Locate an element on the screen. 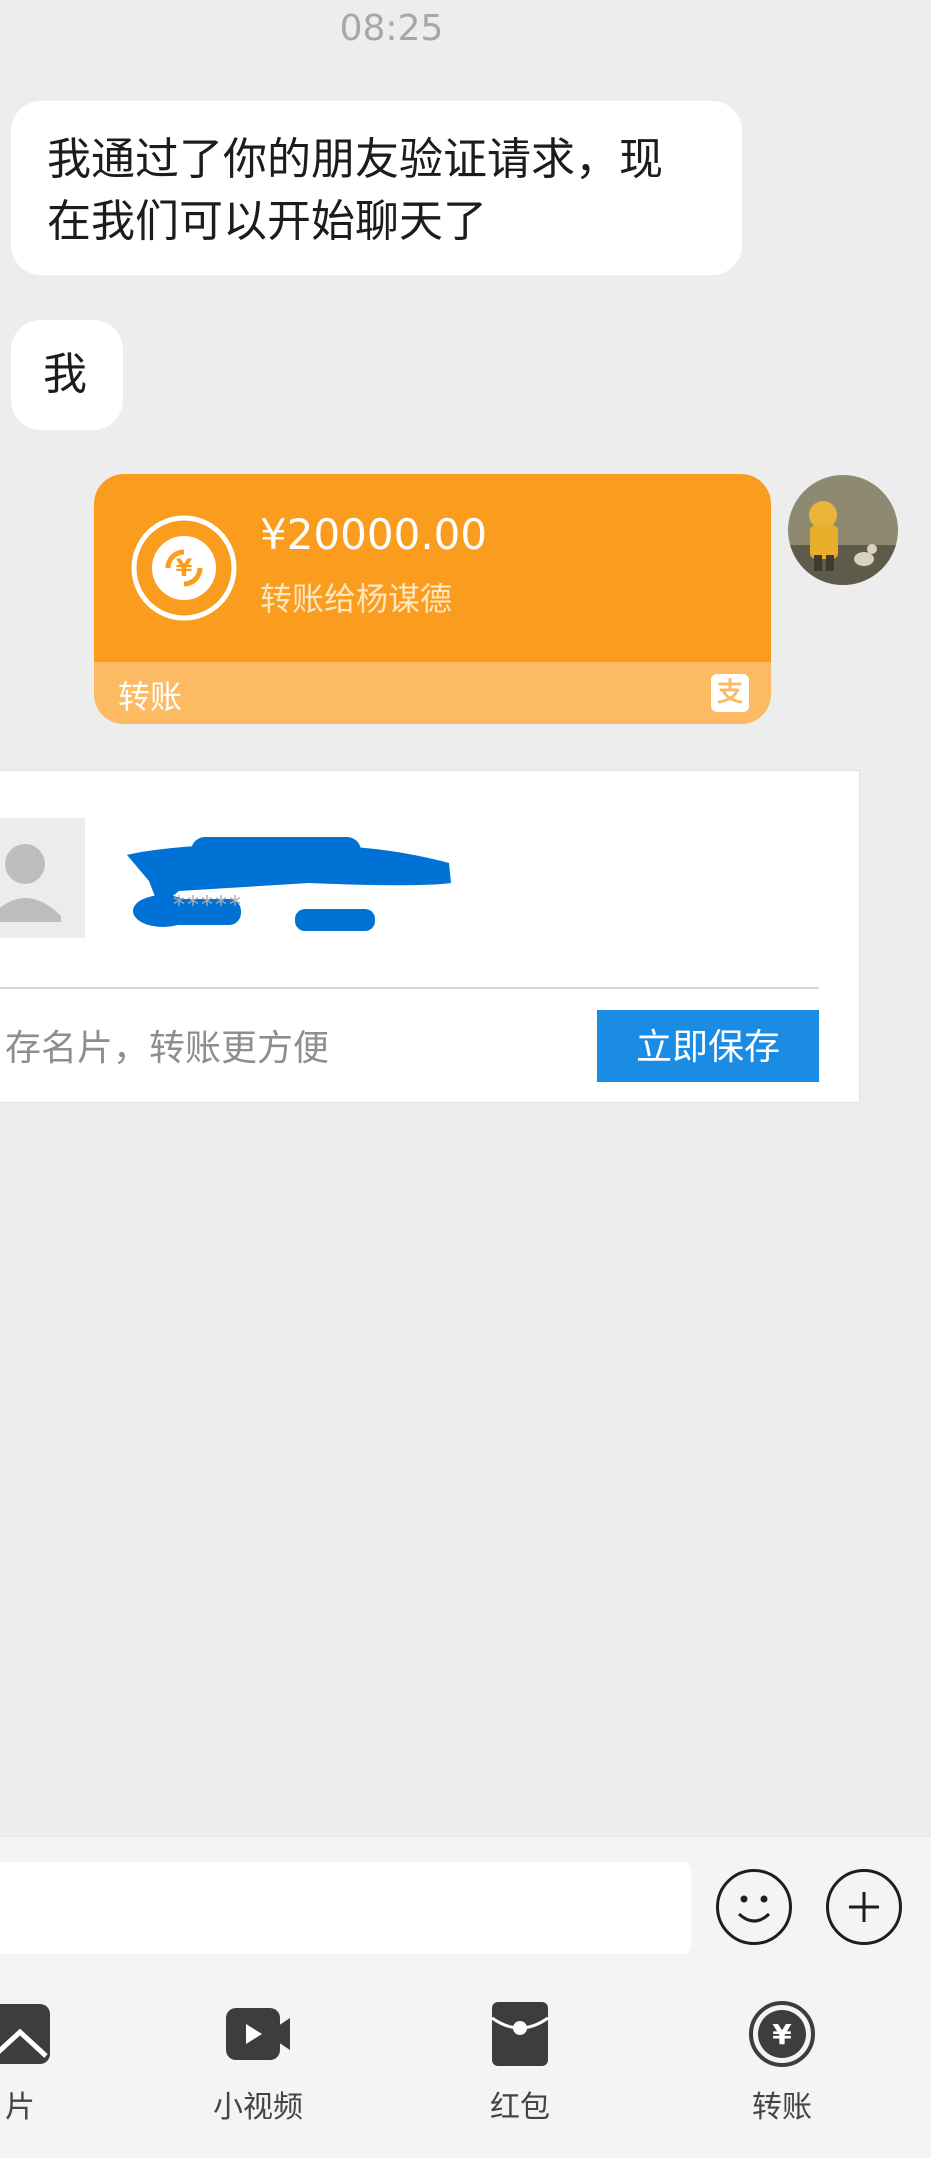 The image size is (931, 2158). smiley-face-glyph is located at coordinates (754, 1909).